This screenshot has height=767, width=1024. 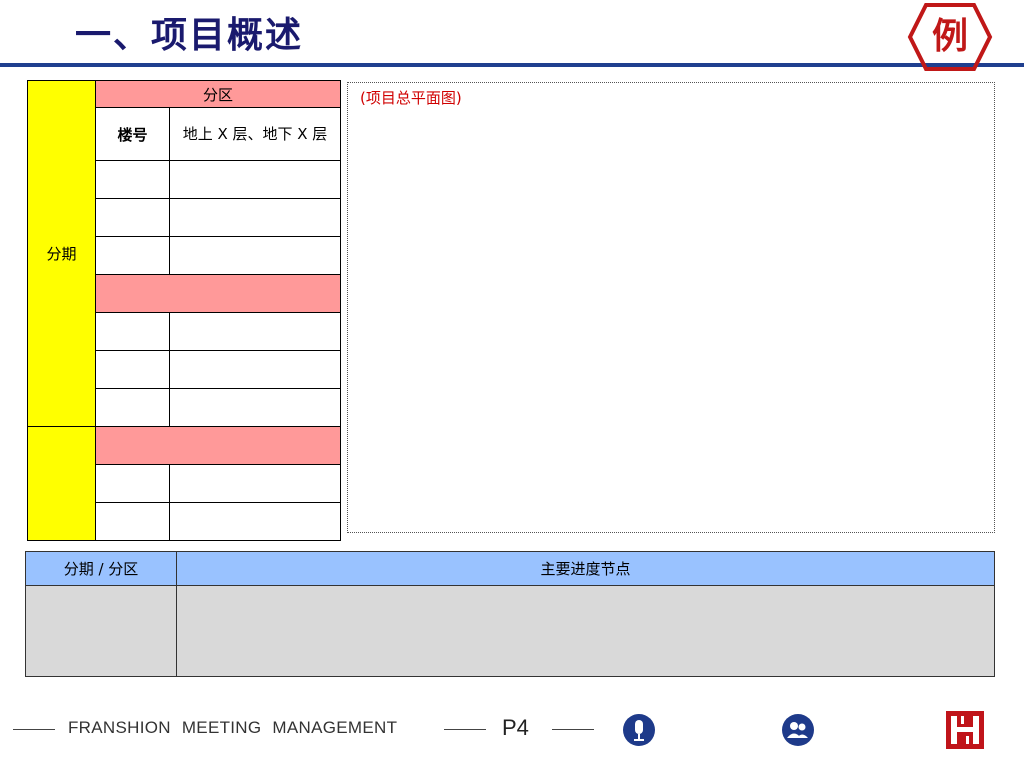 I want to click on footer-rule-right, so click(x=573, y=729).